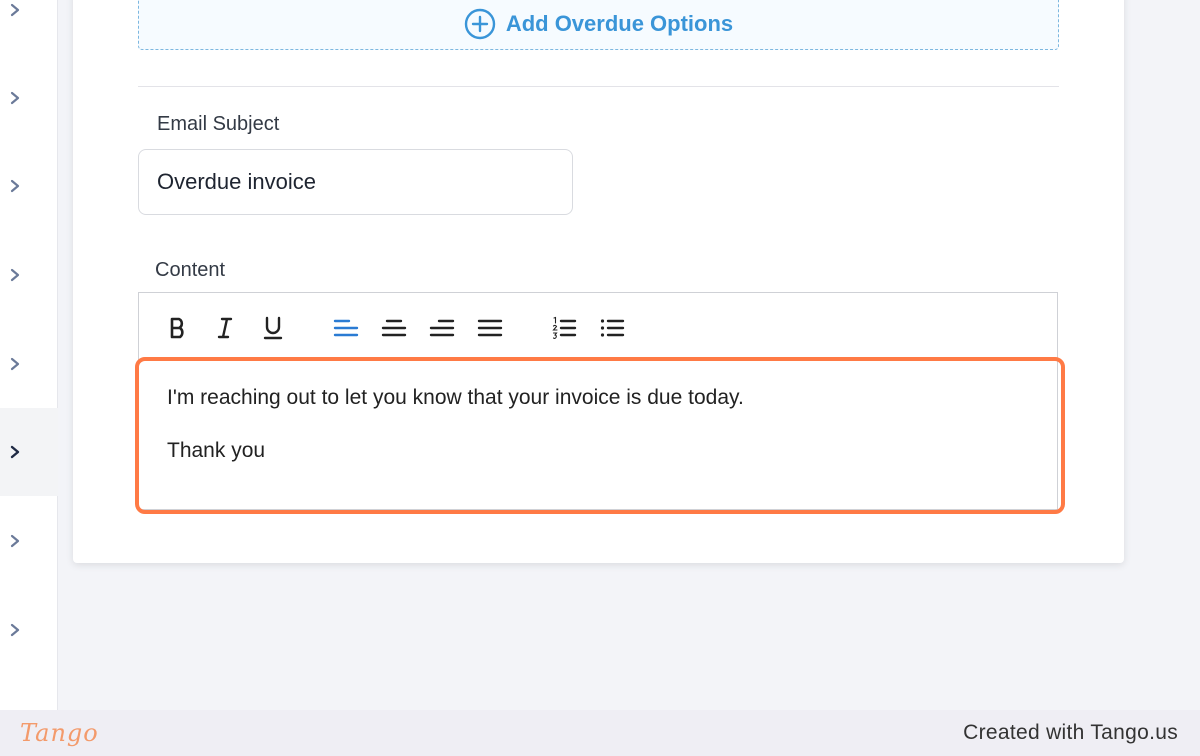 The image size is (1200, 756). What do you see at coordinates (355, 182) in the screenshot?
I see `email-subject-input` at bounding box center [355, 182].